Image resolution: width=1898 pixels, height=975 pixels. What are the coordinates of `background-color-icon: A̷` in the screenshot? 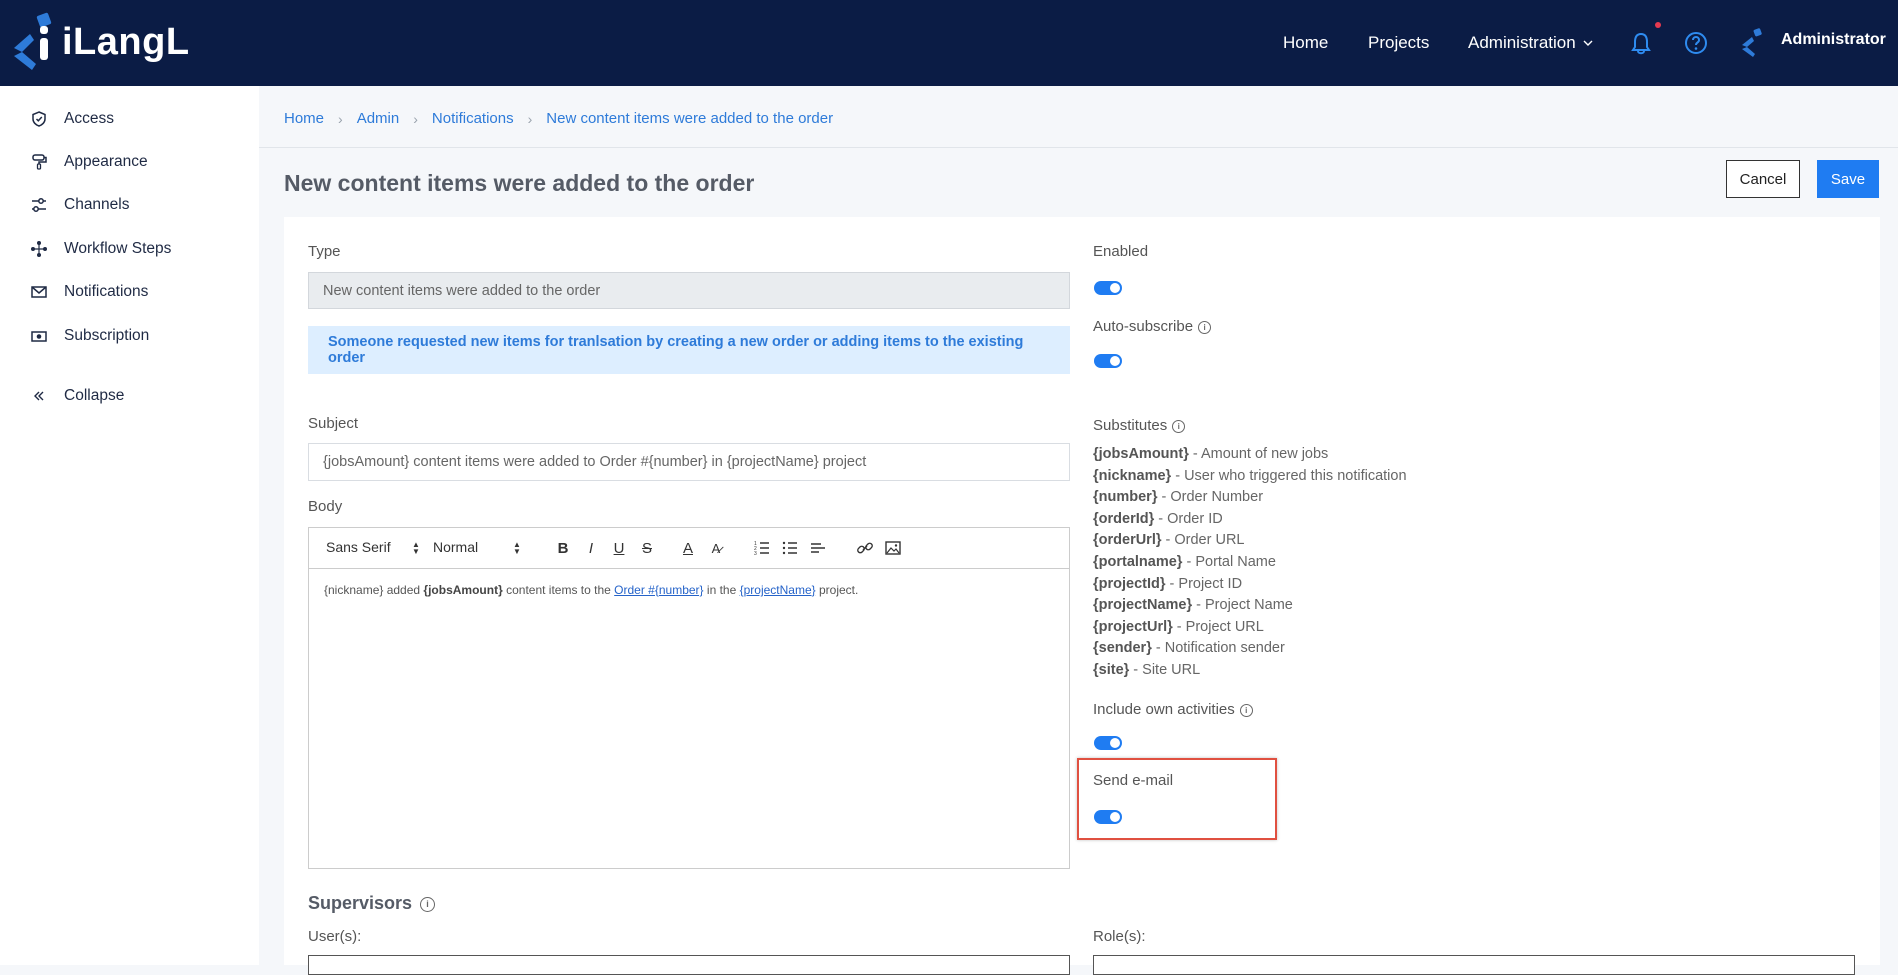 It's located at (716, 548).